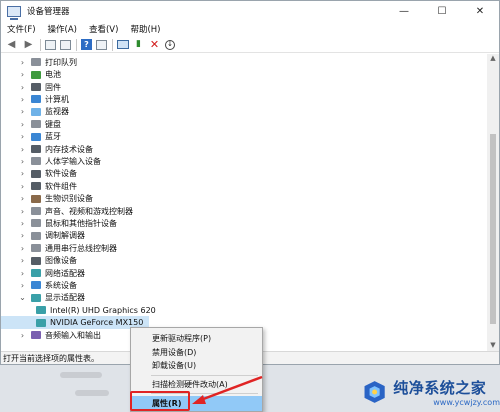  Describe the element at coordinates (51, 161) in the screenshot. I see `tree-category-item: › 人体学输入设备` at that location.